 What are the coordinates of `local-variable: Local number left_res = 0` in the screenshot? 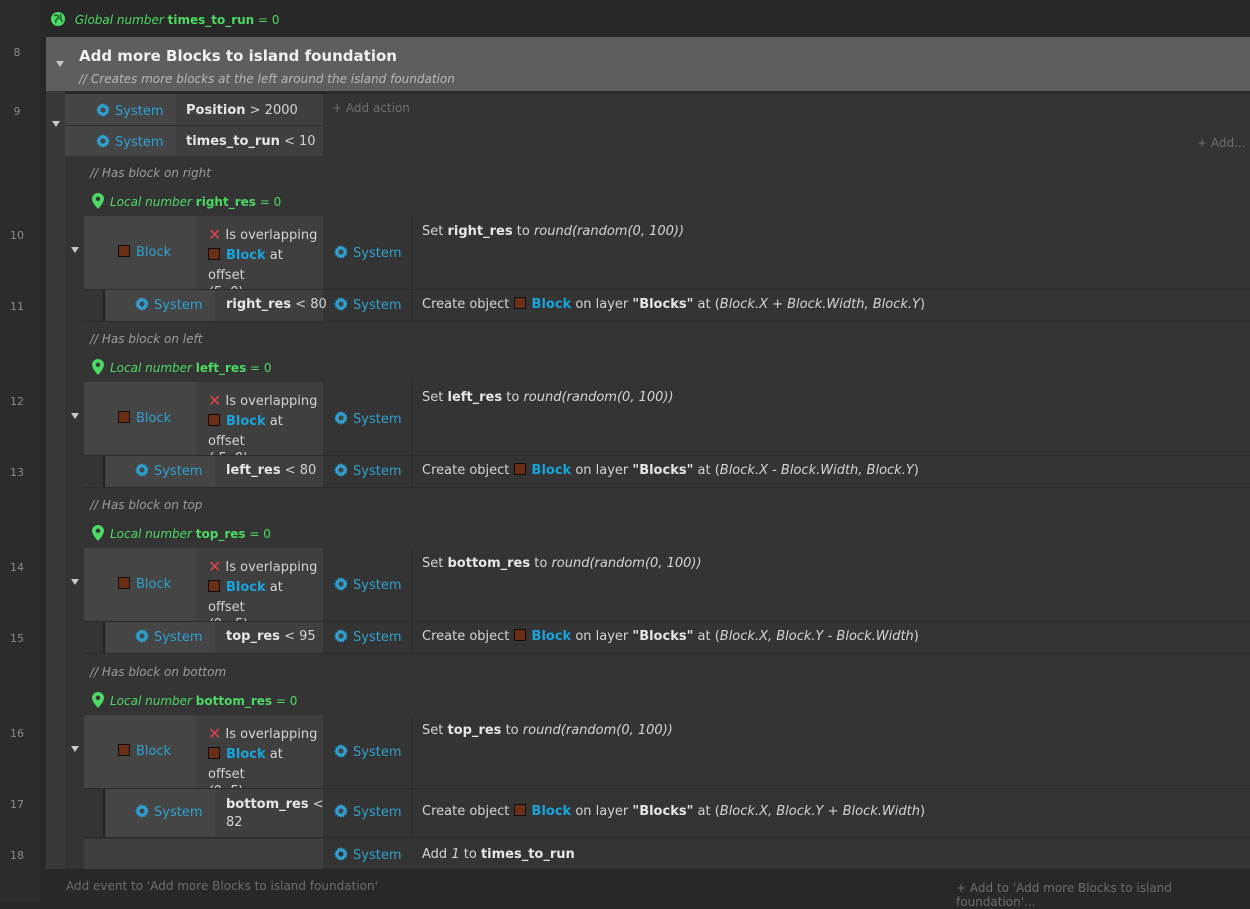 It's located at (182, 367).